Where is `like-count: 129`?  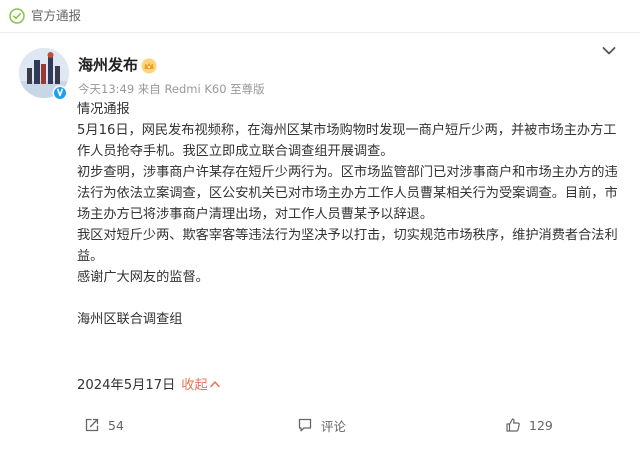 like-count: 129 is located at coordinates (541, 425).